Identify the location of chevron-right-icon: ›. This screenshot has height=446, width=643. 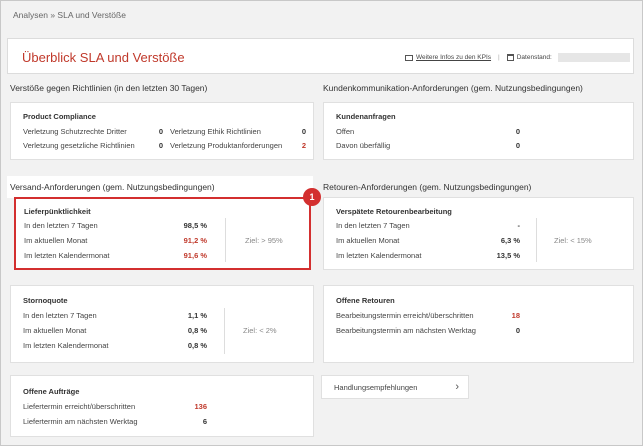
(457, 387).